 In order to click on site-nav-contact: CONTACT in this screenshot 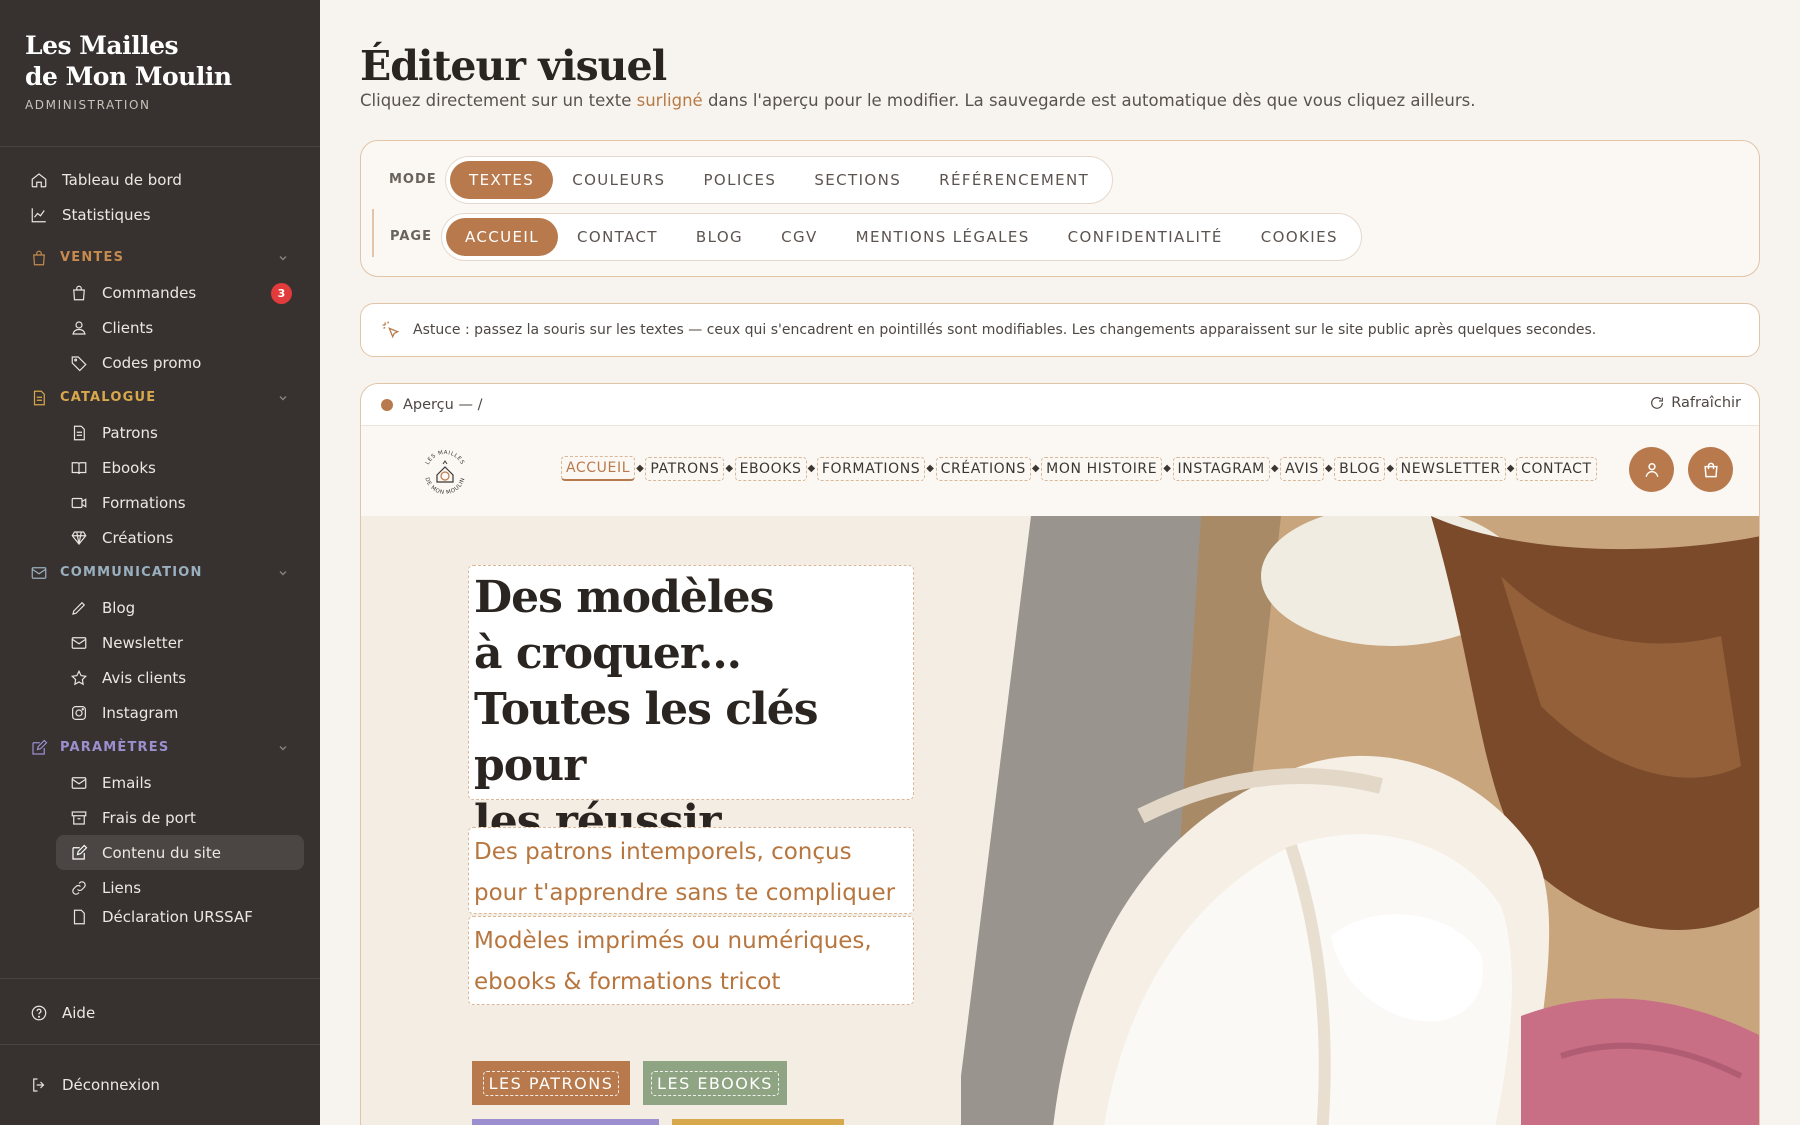, I will do `click(1556, 468)`.